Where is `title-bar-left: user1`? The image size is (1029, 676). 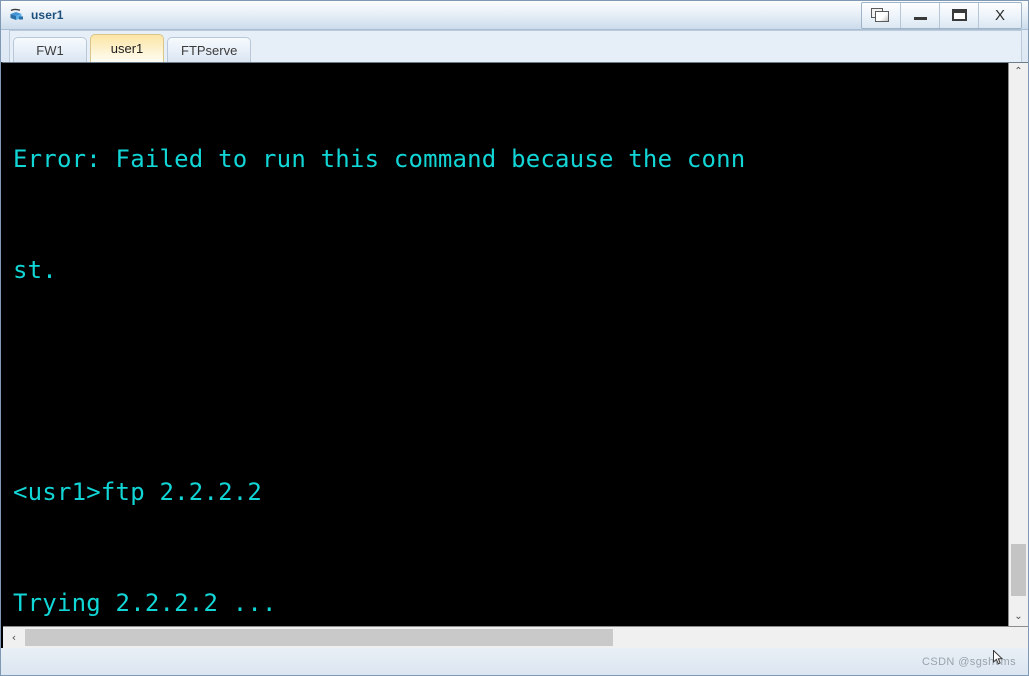
title-bar-left: user1 is located at coordinates (32, 15).